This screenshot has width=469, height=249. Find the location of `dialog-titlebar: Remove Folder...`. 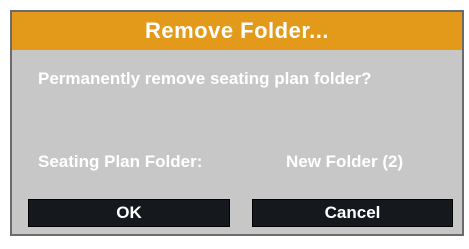

dialog-titlebar: Remove Folder... is located at coordinates (237, 31).